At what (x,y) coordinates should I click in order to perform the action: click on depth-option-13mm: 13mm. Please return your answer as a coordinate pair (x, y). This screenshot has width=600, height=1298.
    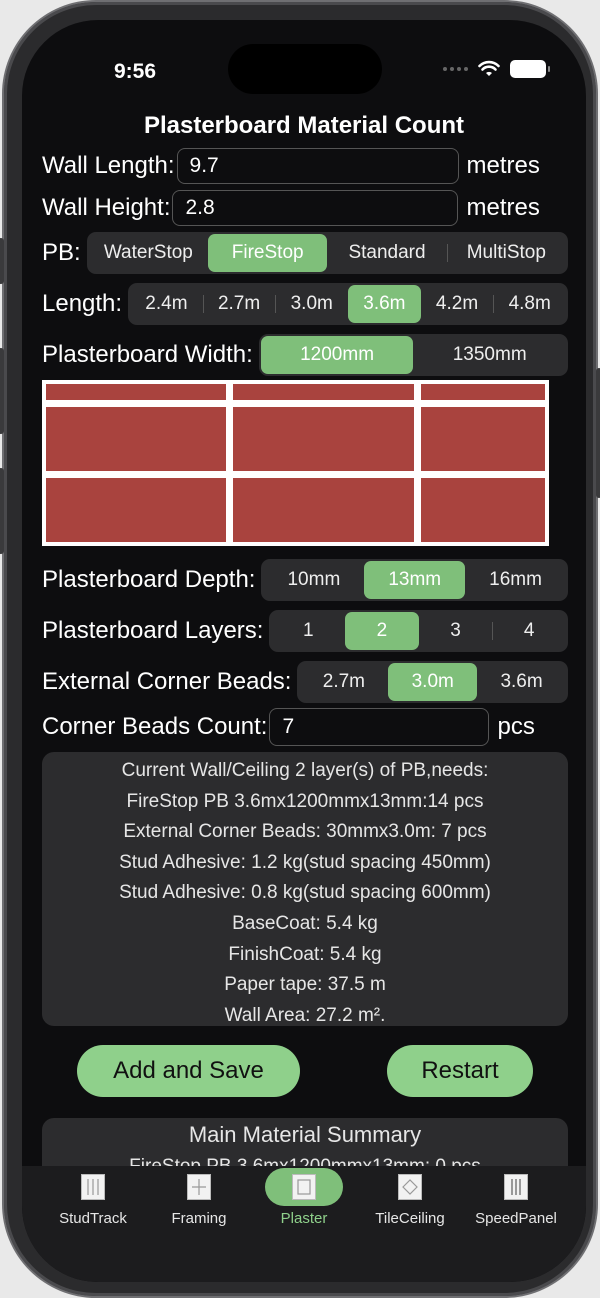
    Looking at the image, I should click on (415, 580).